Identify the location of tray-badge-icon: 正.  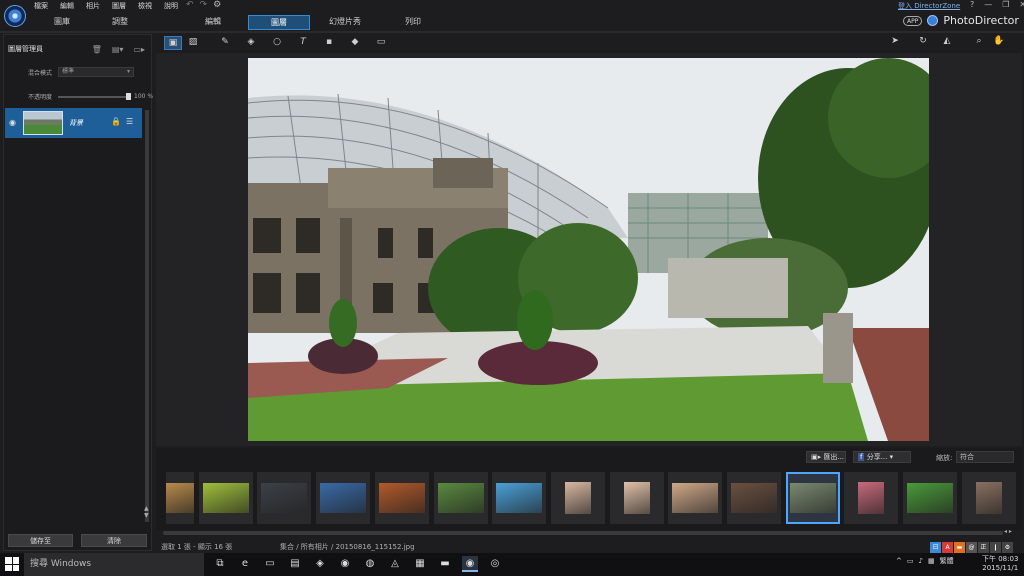
(983, 547).